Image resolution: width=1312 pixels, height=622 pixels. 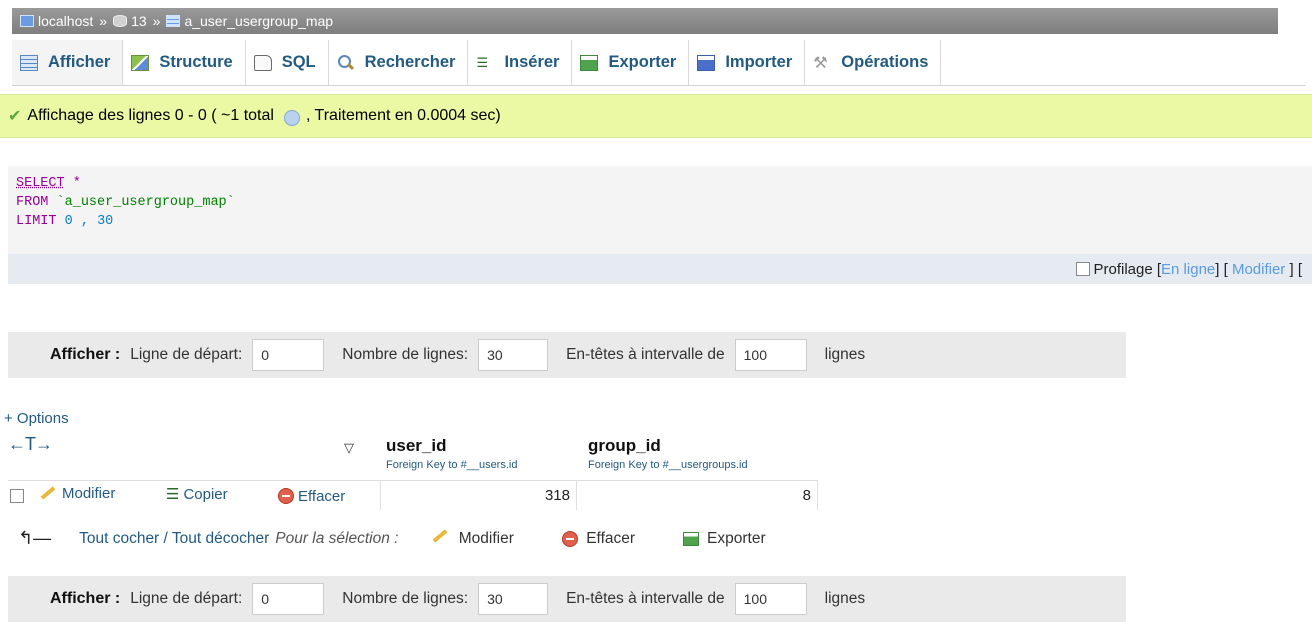 What do you see at coordinates (291, 118) in the screenshot?
I see `info-icon` at bounding box center [291, 118].